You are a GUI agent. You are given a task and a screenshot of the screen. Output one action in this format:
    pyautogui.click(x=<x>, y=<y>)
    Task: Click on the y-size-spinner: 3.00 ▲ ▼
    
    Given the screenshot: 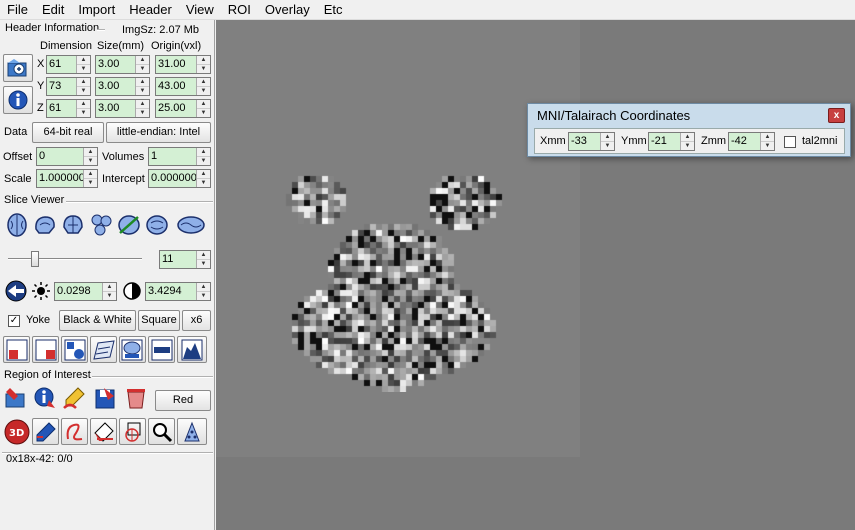 What is the action you would take?
    pyautogui.click(x=122, y=86)
    